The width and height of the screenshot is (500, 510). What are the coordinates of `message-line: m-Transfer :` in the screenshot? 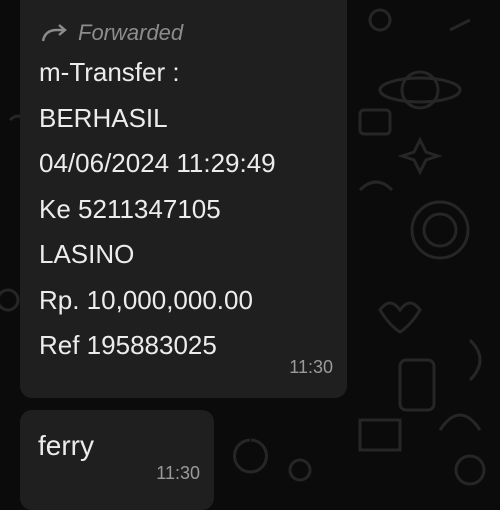 It's located at (109, 72).